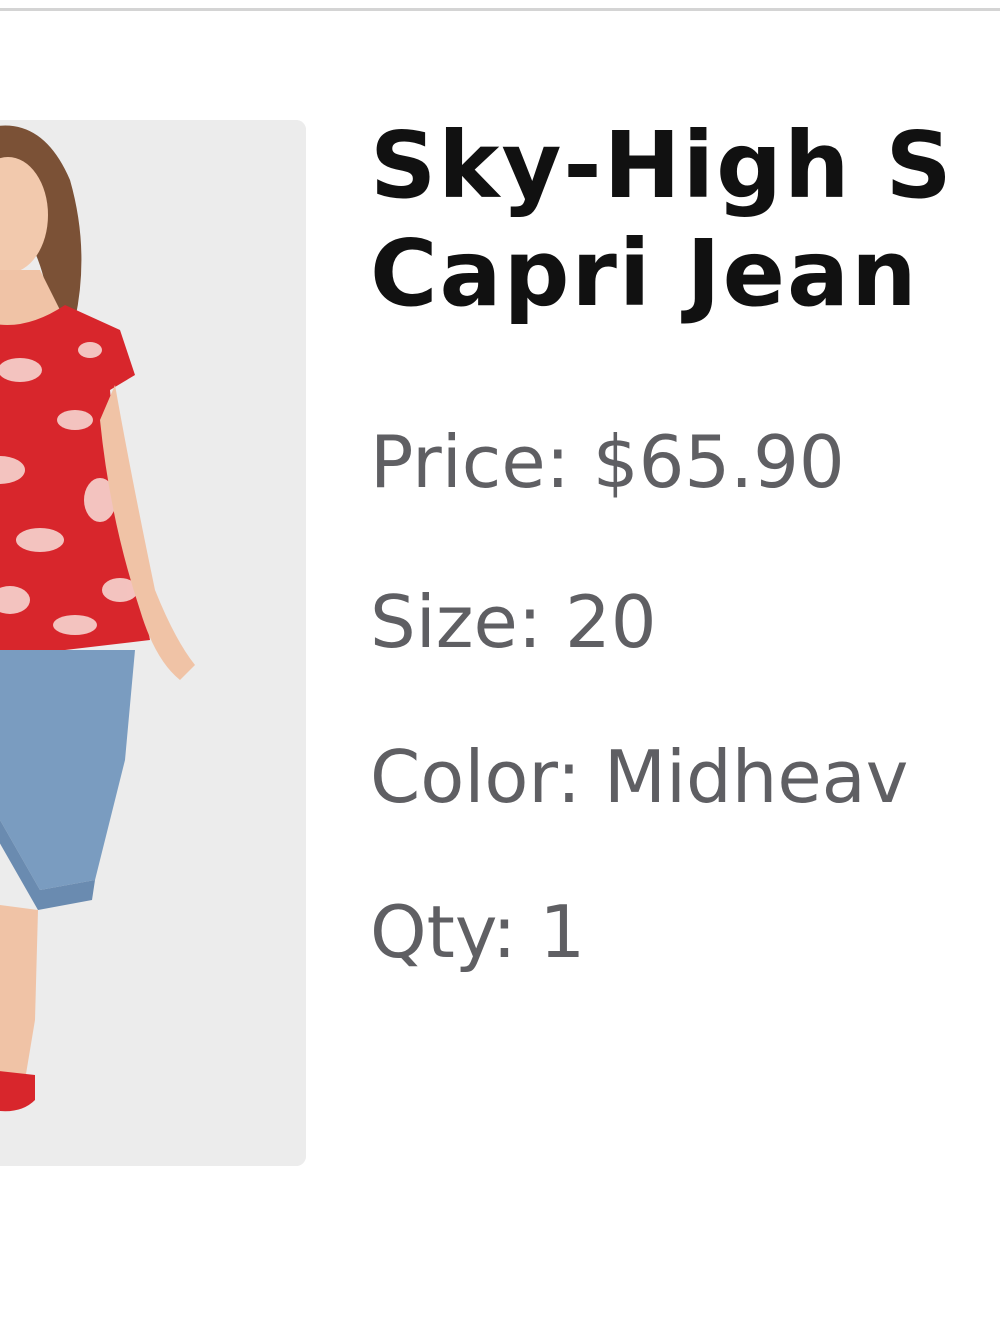 The height and width of the screenshot is (1333, 1000). I want to click on product-title: Sky-High S Capri Jean, so click(685, 220).